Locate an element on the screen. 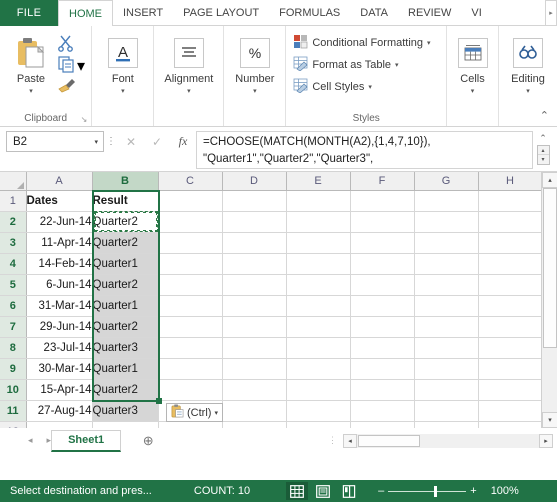  cell-C6 is located at coordinates (190, 306).